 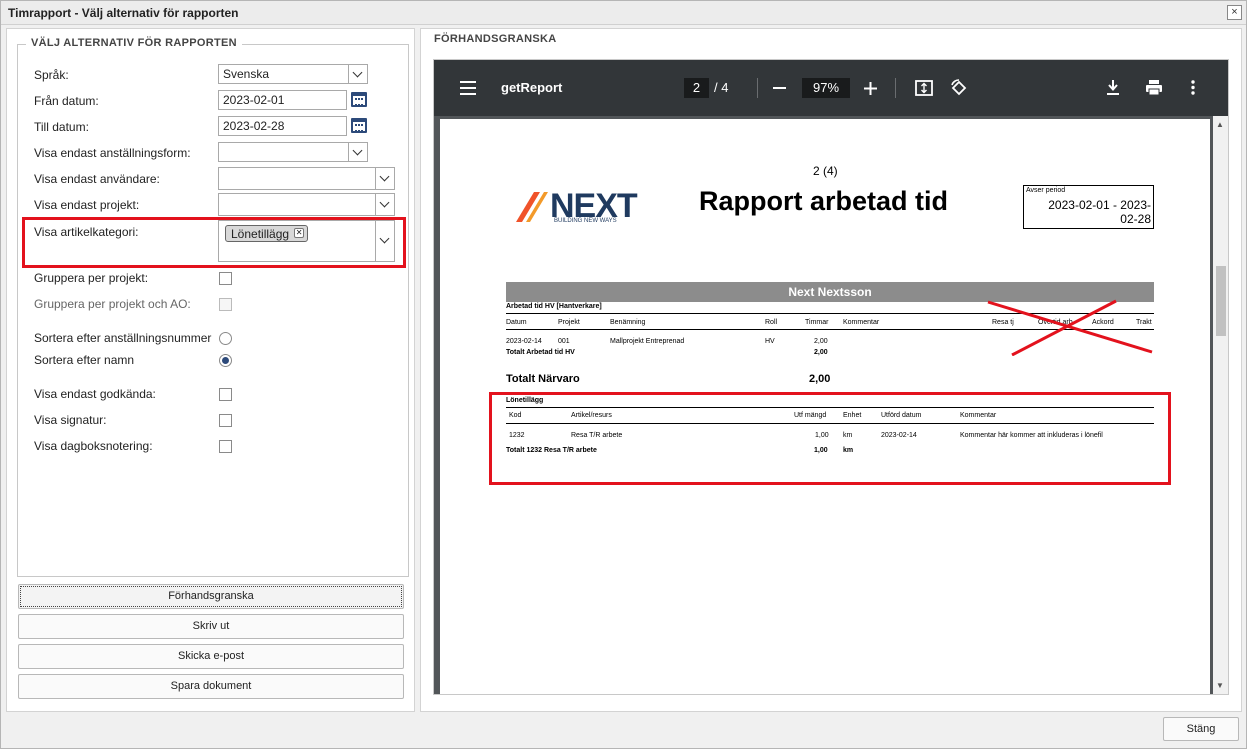 I want to click on zoom-input: 97%, so click(x=826, y=88).